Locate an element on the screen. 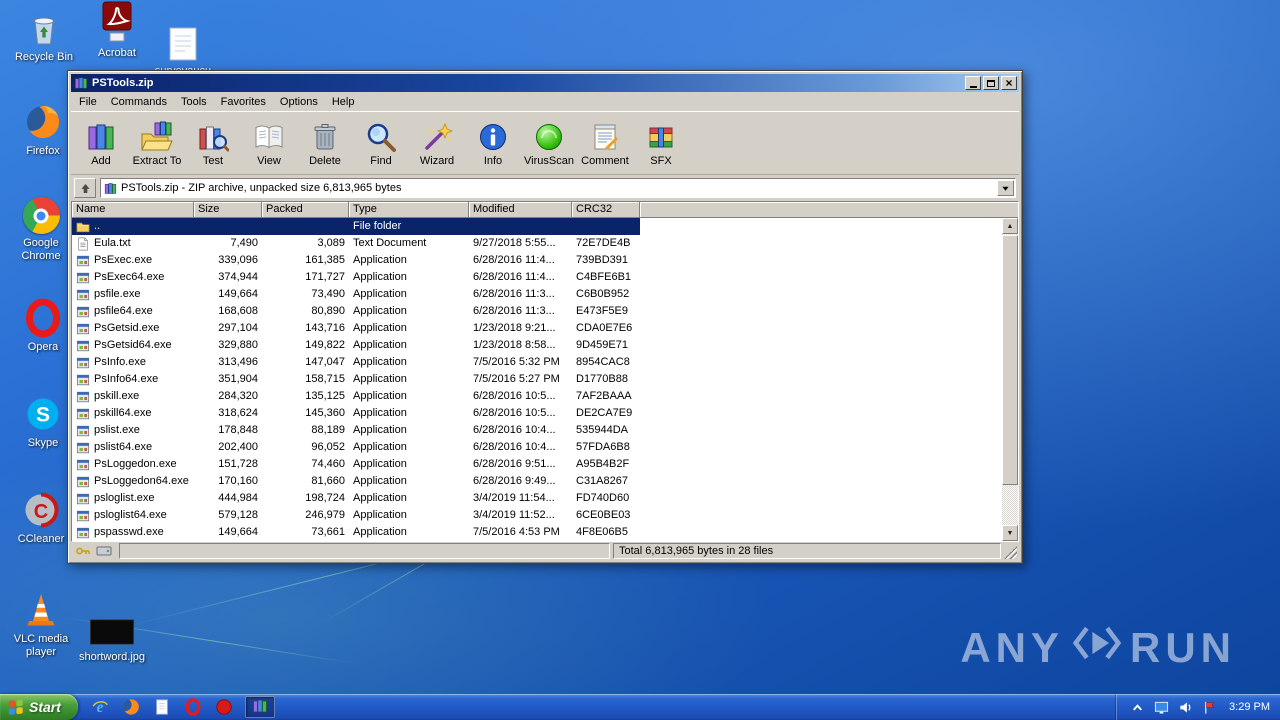 This screenshot has width=1280, height=720. desktop-icon-chrome: Google Chrome is located at coordinates (41, 228).